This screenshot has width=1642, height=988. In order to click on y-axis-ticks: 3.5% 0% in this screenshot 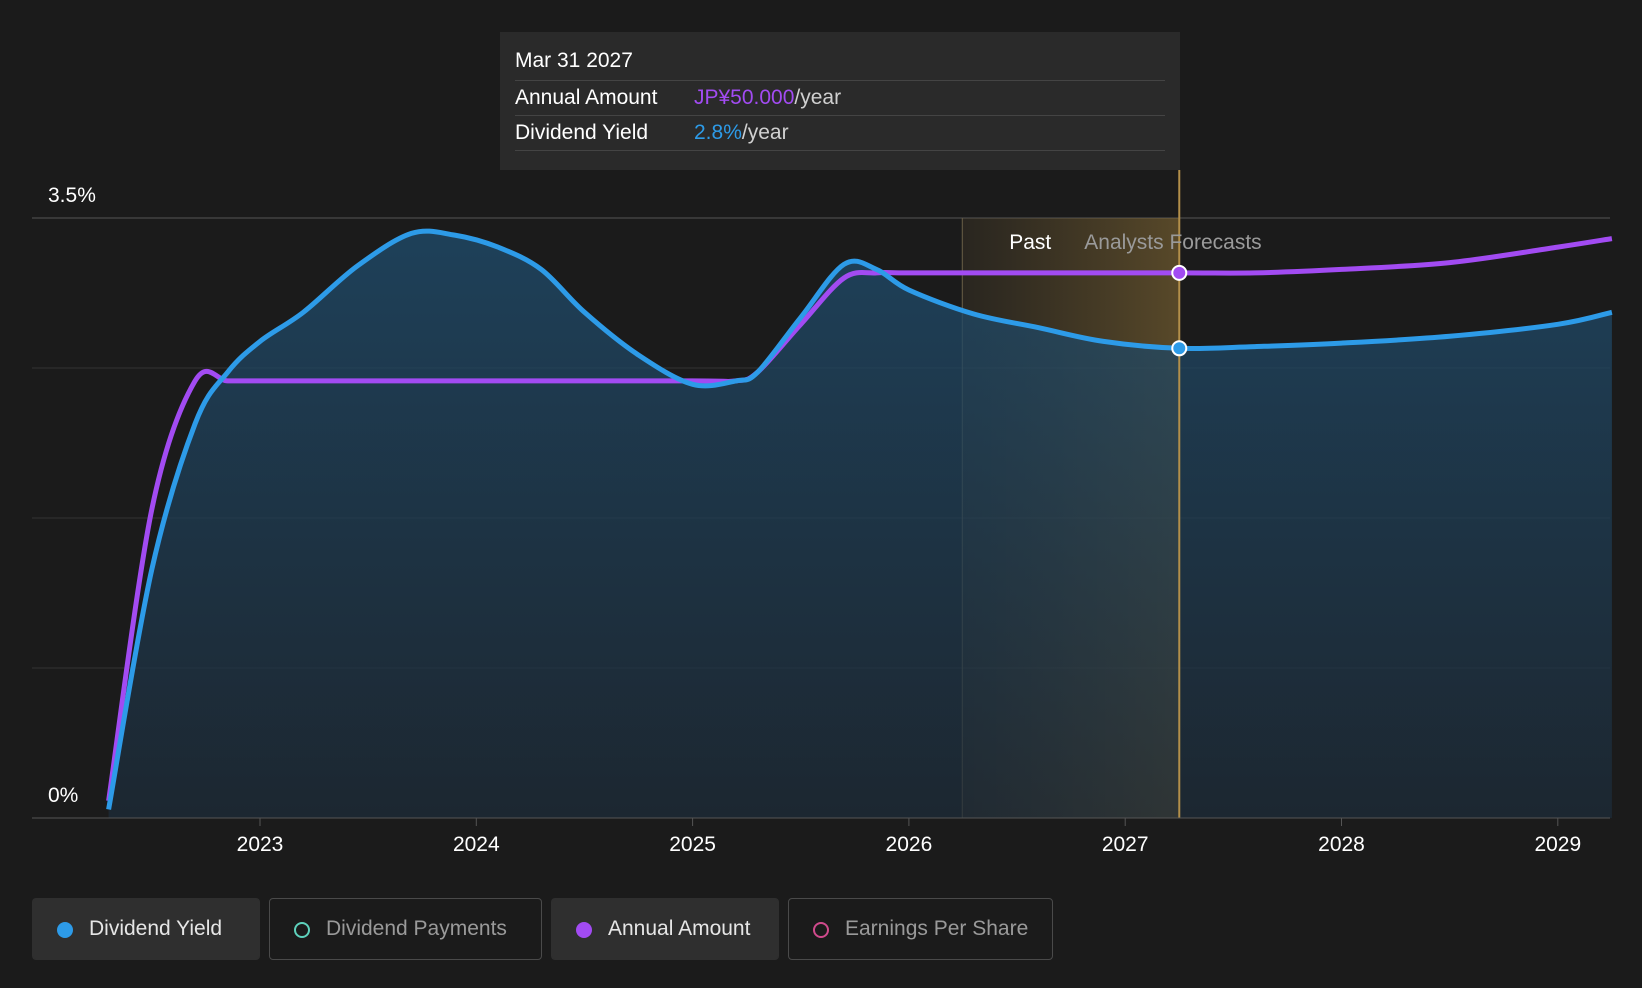, I will do `click(72, 495)`.